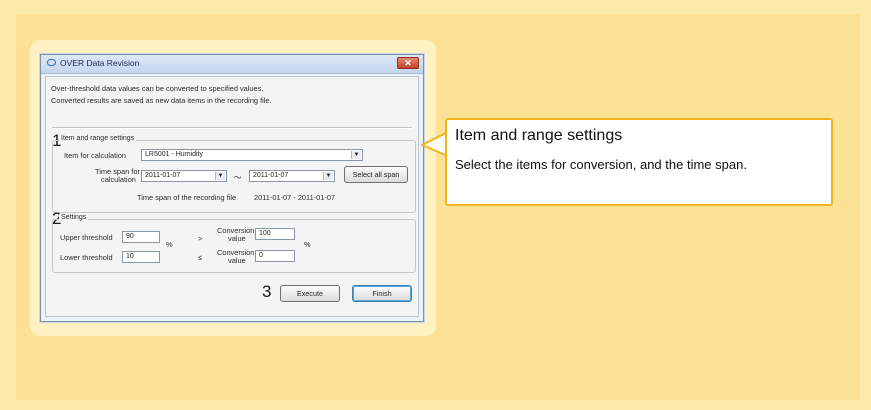  Describe the element at coordinates (307, 244) in the screenshot. I see `percent-sign-lower: %` at that location.